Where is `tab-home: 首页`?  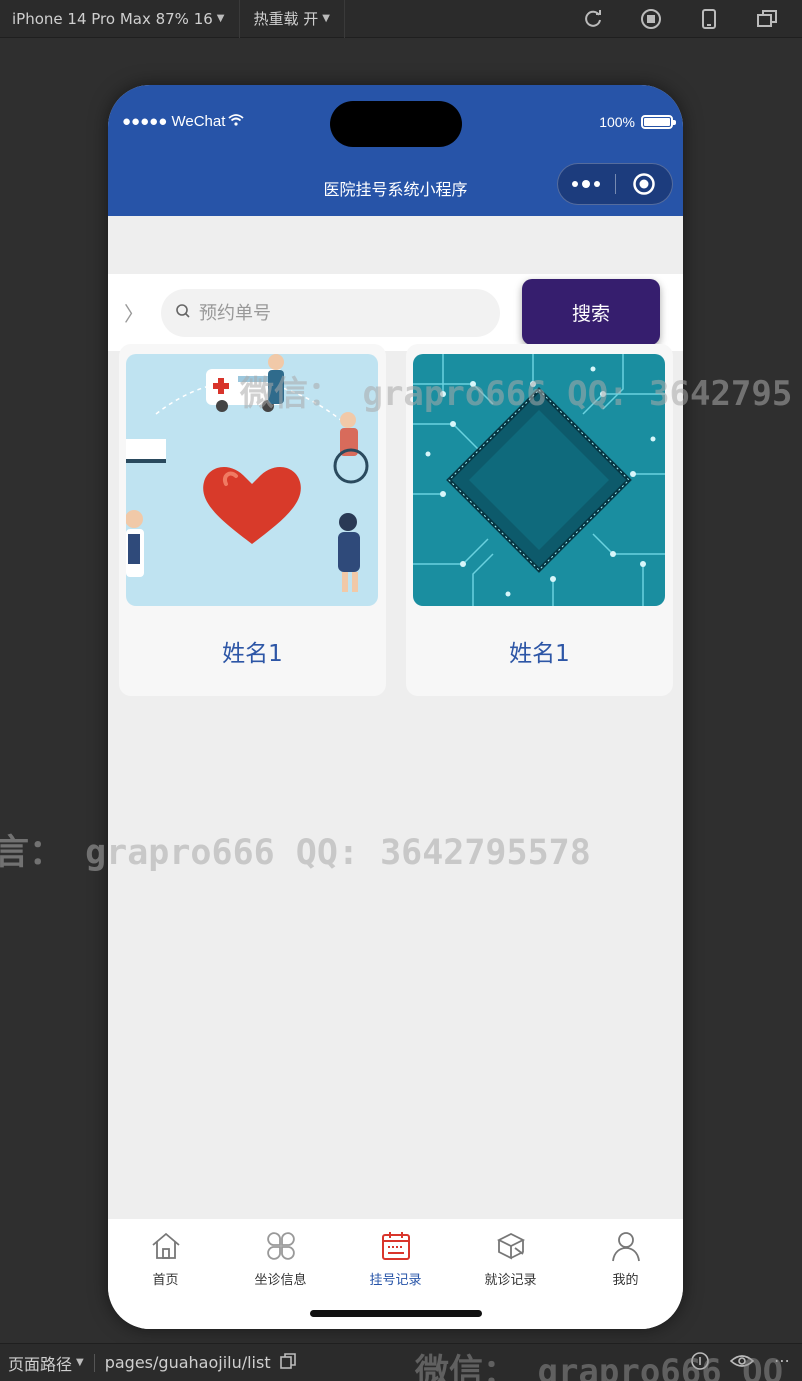 tab-home: 首页 is located at coordinates (165, 1274).